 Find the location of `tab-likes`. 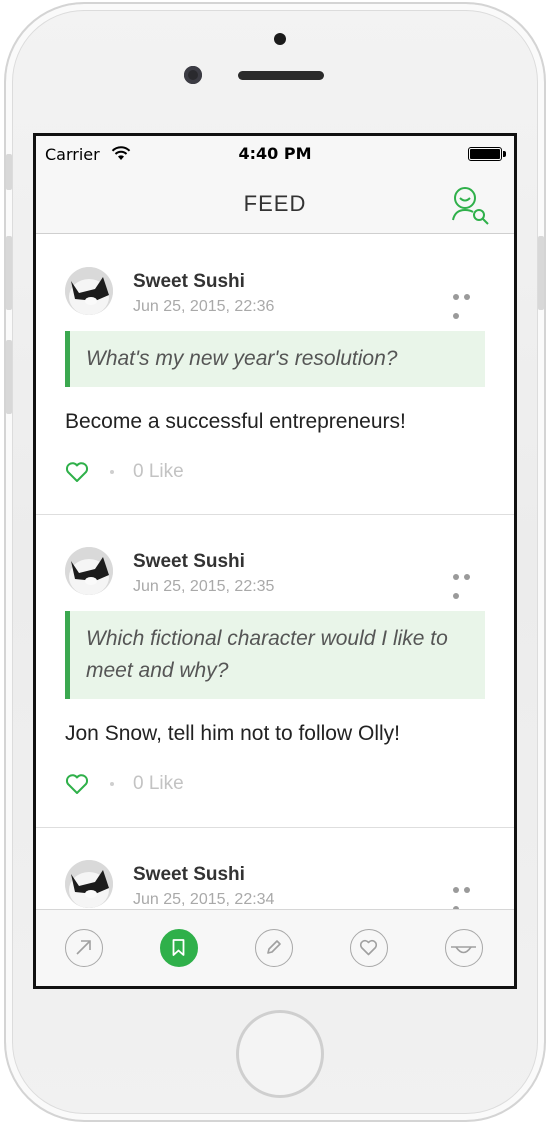

tab-likes is located at coordinates (369, 948).